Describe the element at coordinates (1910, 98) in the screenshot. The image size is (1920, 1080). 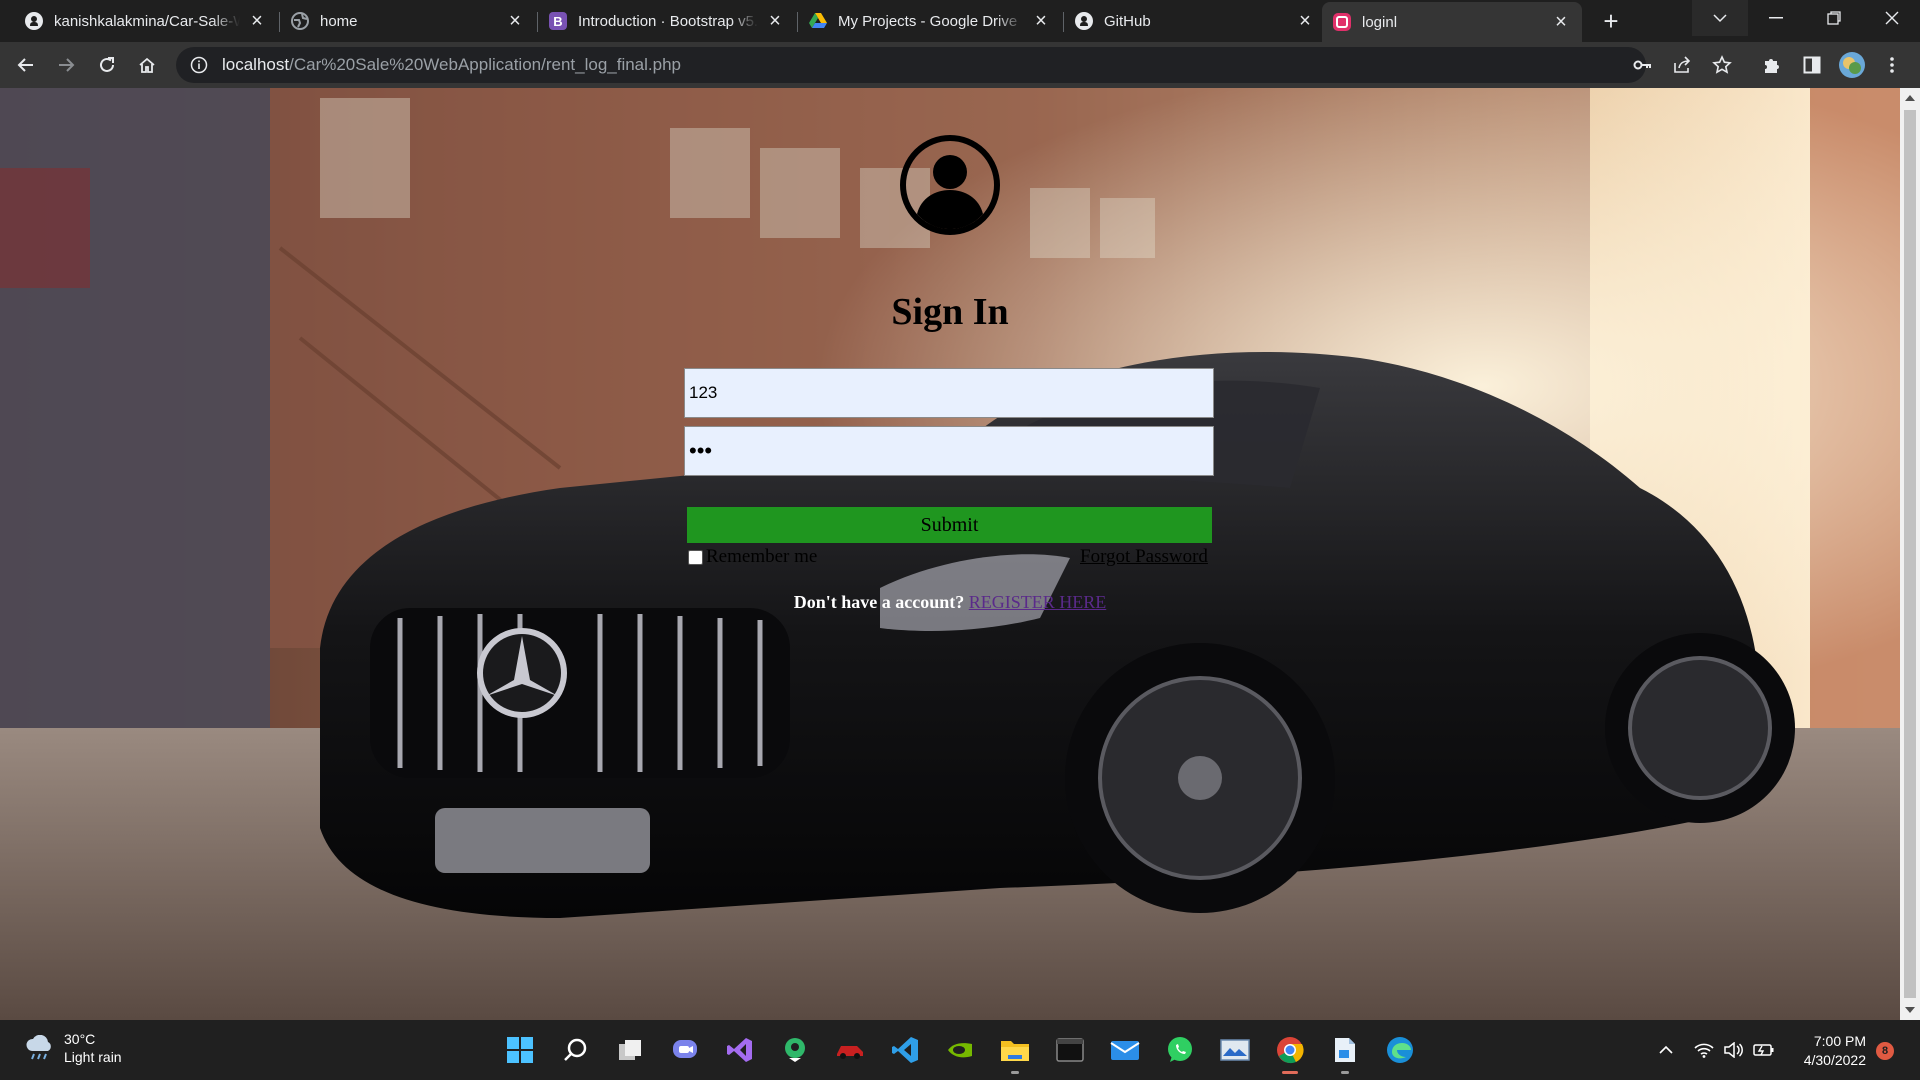
I see `scroll-up-icon` at that location.